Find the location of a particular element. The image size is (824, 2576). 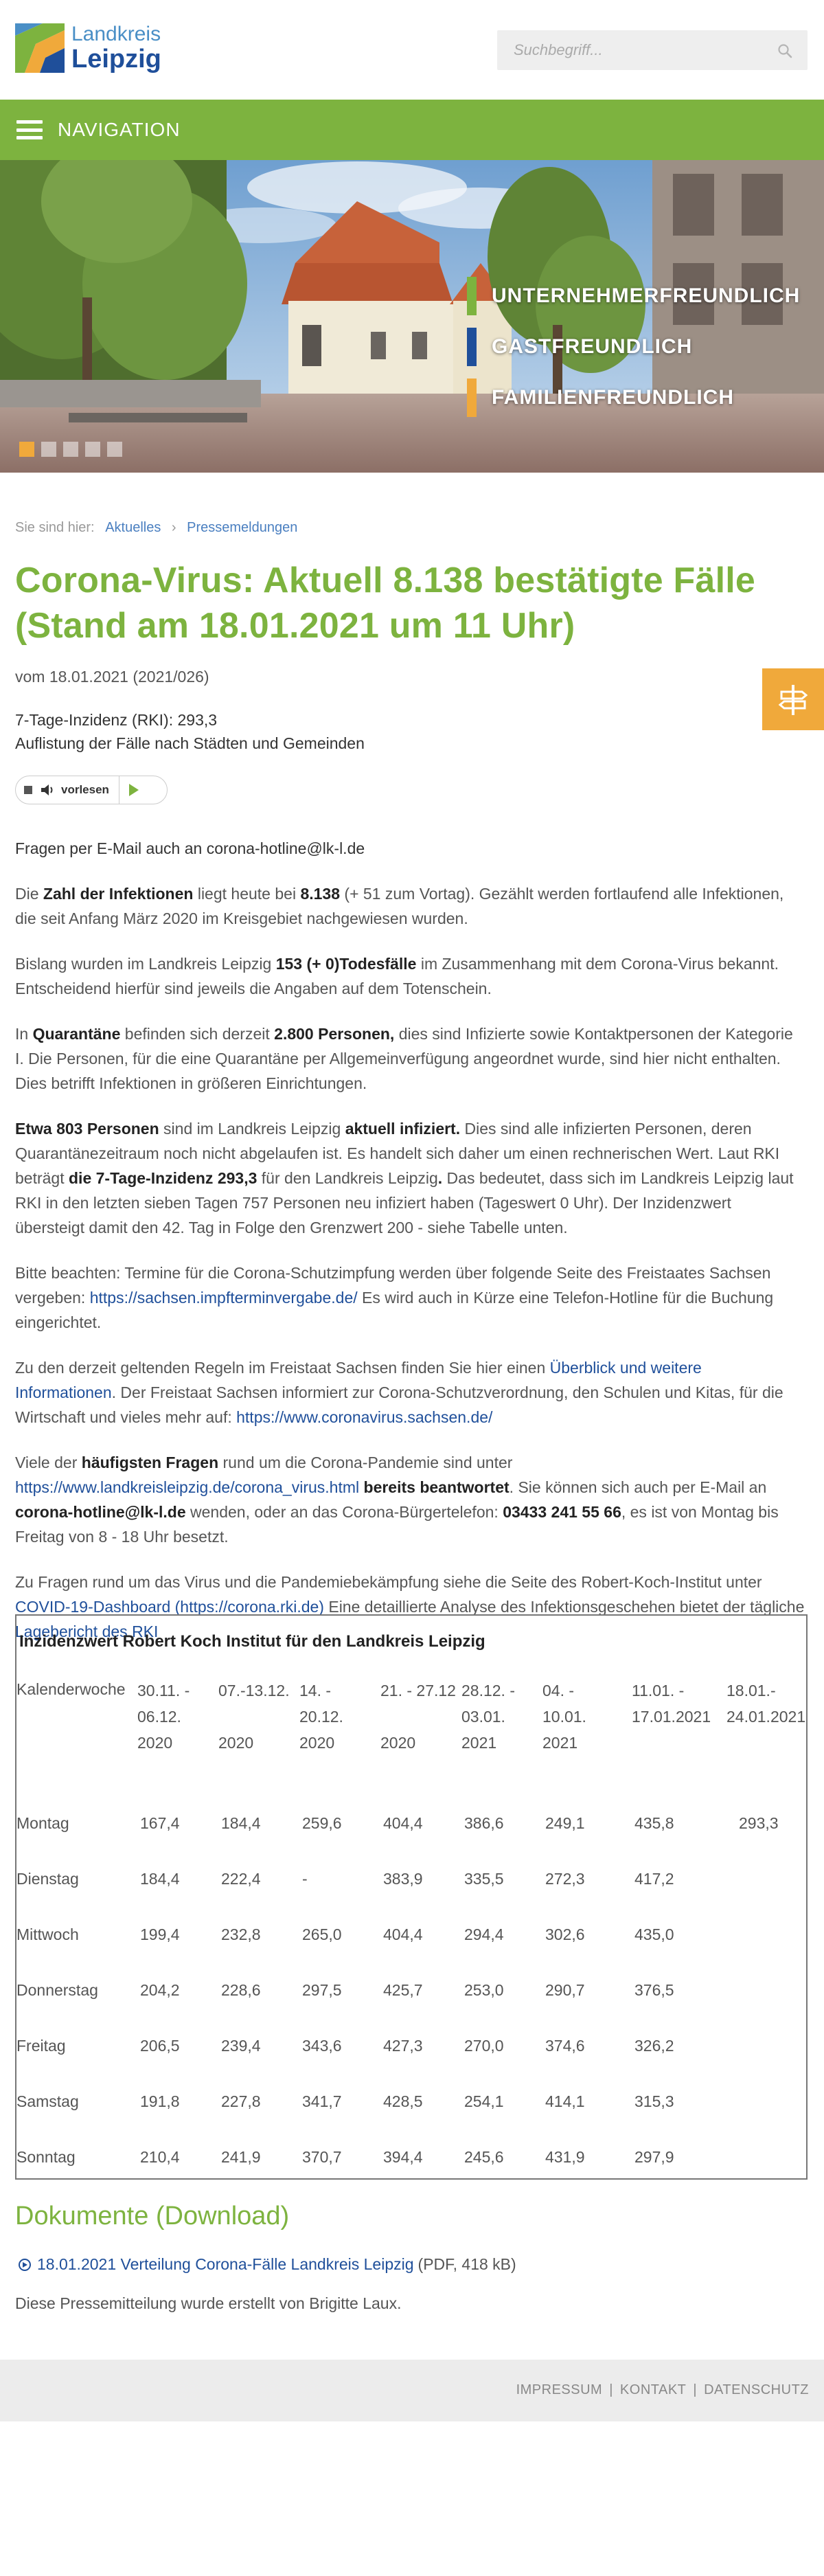

stop-icon is located at coordinates (28, 790).